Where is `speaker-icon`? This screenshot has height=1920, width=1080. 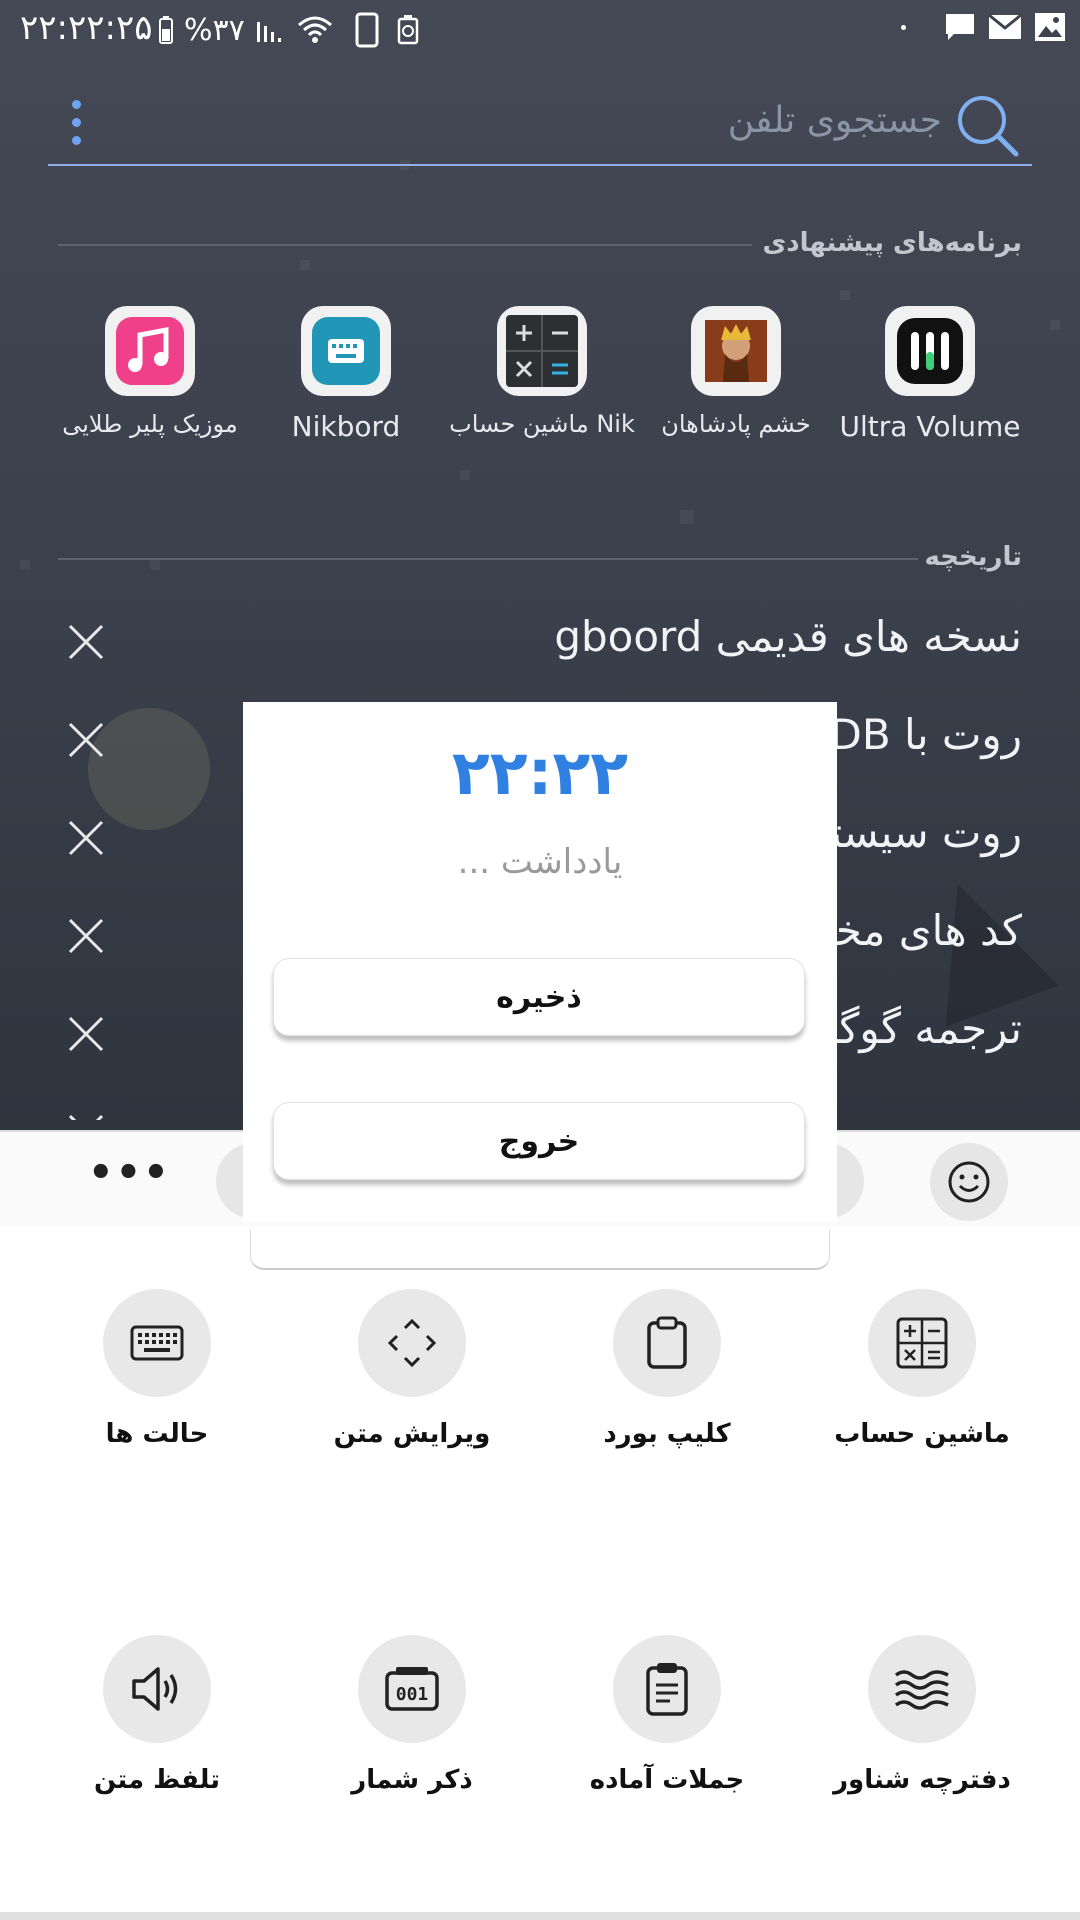
speaker-icon is located at coordinates (155, 1689).